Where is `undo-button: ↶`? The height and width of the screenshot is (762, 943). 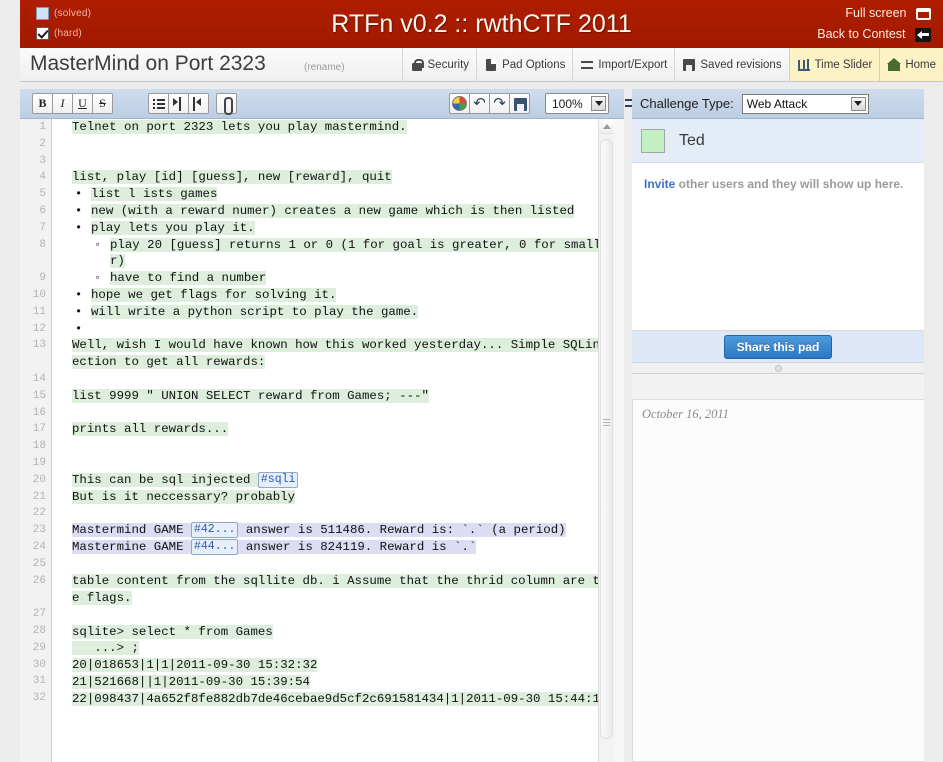 undo-button: ↶ is located at coordinates (479, 103).